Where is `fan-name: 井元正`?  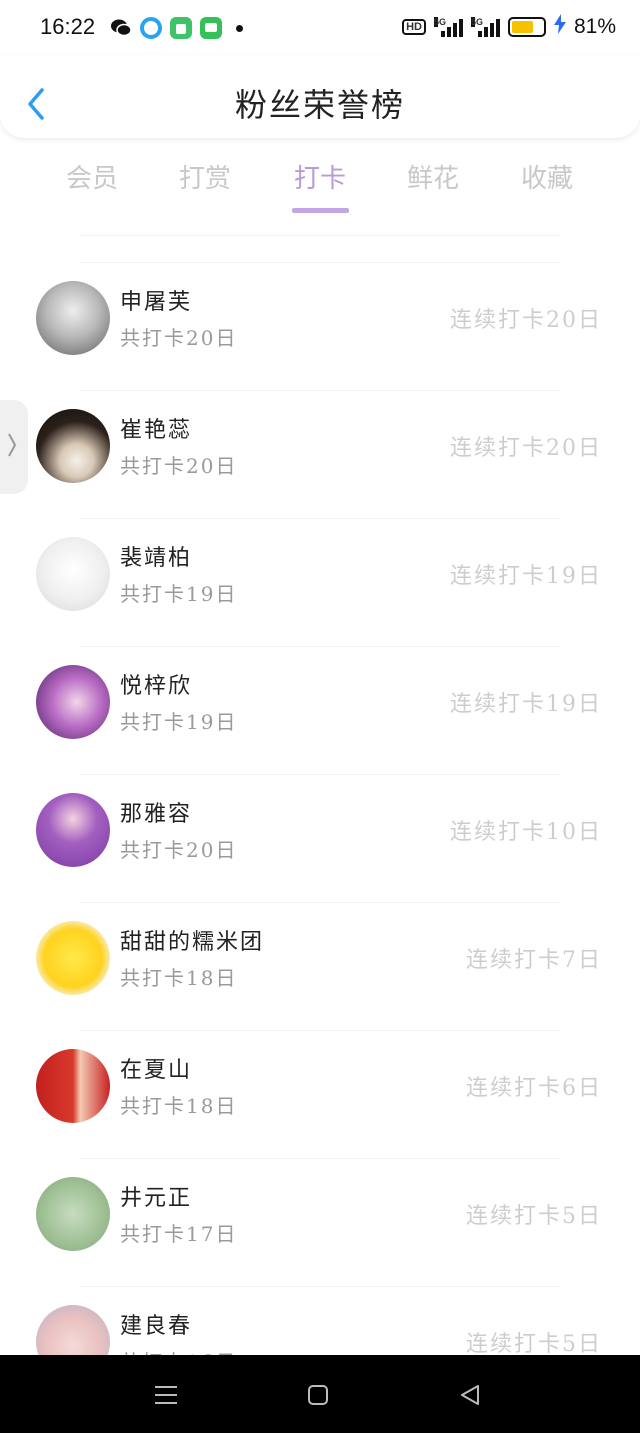
fan-name: 井元正 is located at coordinates (156, 1198).